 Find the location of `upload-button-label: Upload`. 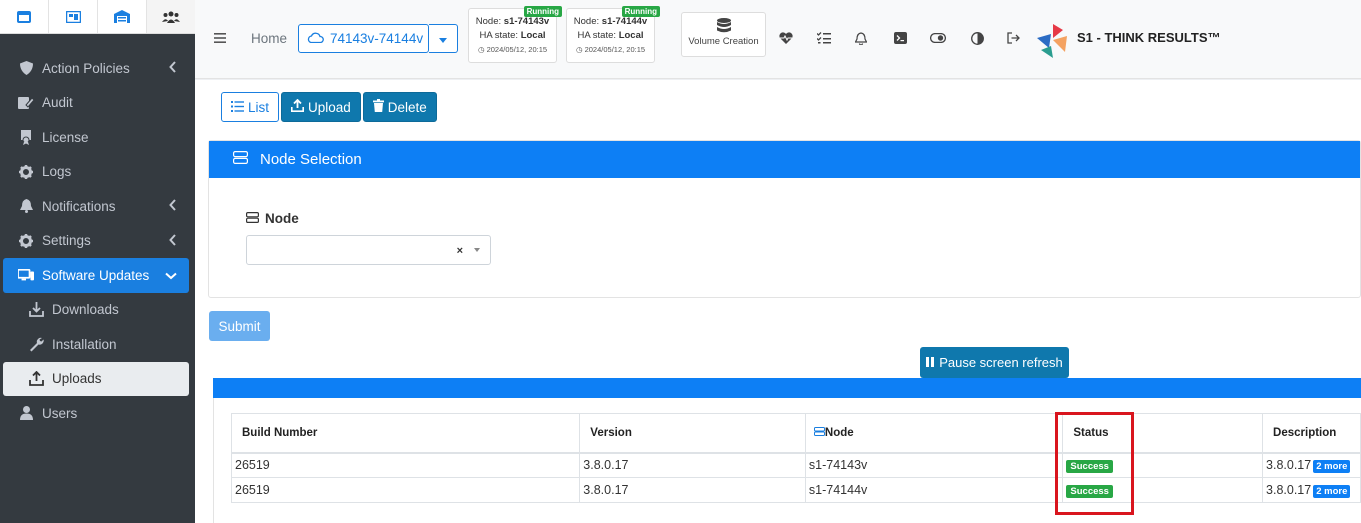

upload-button-label: Upload is located at coordinates (329, 107).